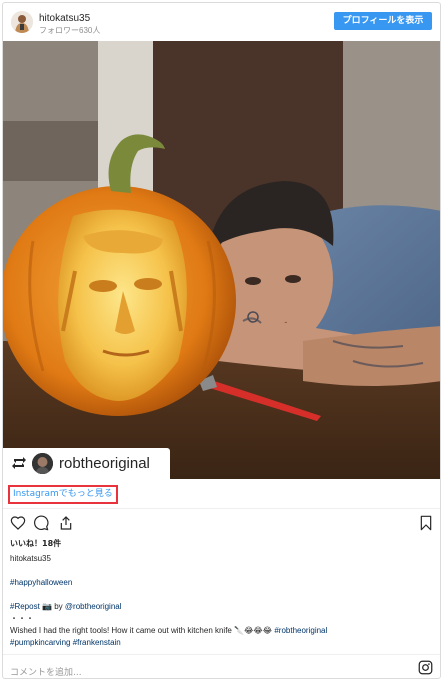  What do you see at coordinates (64, 18) in the screenshot?
I see `header-username: hitokatsu35` at bounding box center [64, 18].